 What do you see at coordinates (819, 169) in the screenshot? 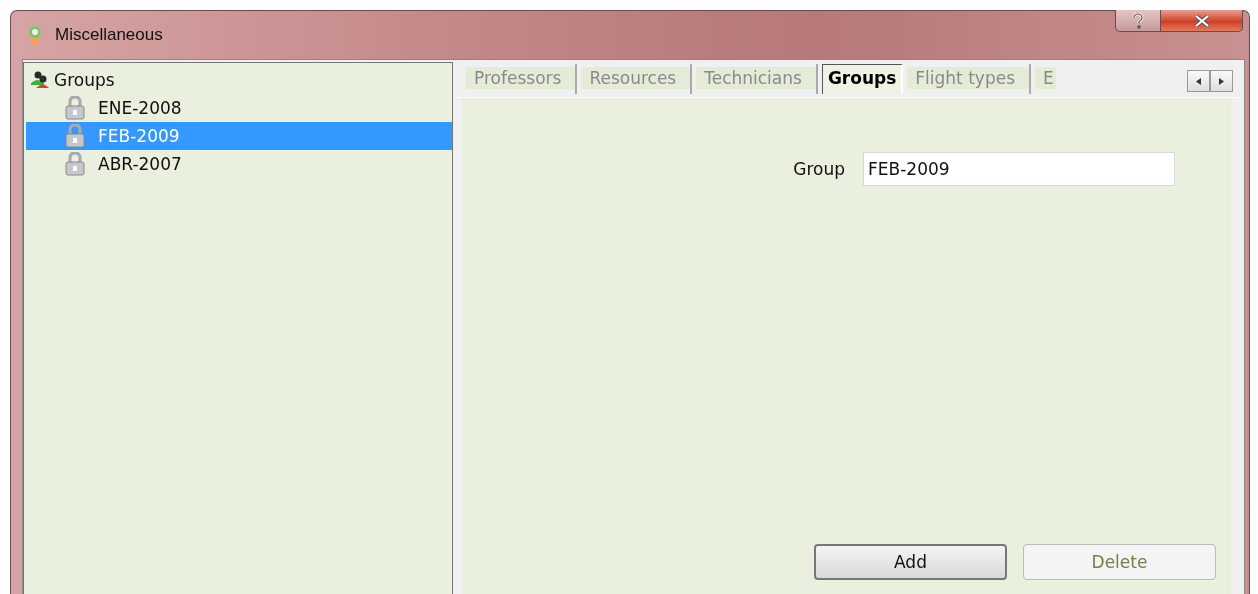
I see `field-label: Group` at bounding box center [819, 169].